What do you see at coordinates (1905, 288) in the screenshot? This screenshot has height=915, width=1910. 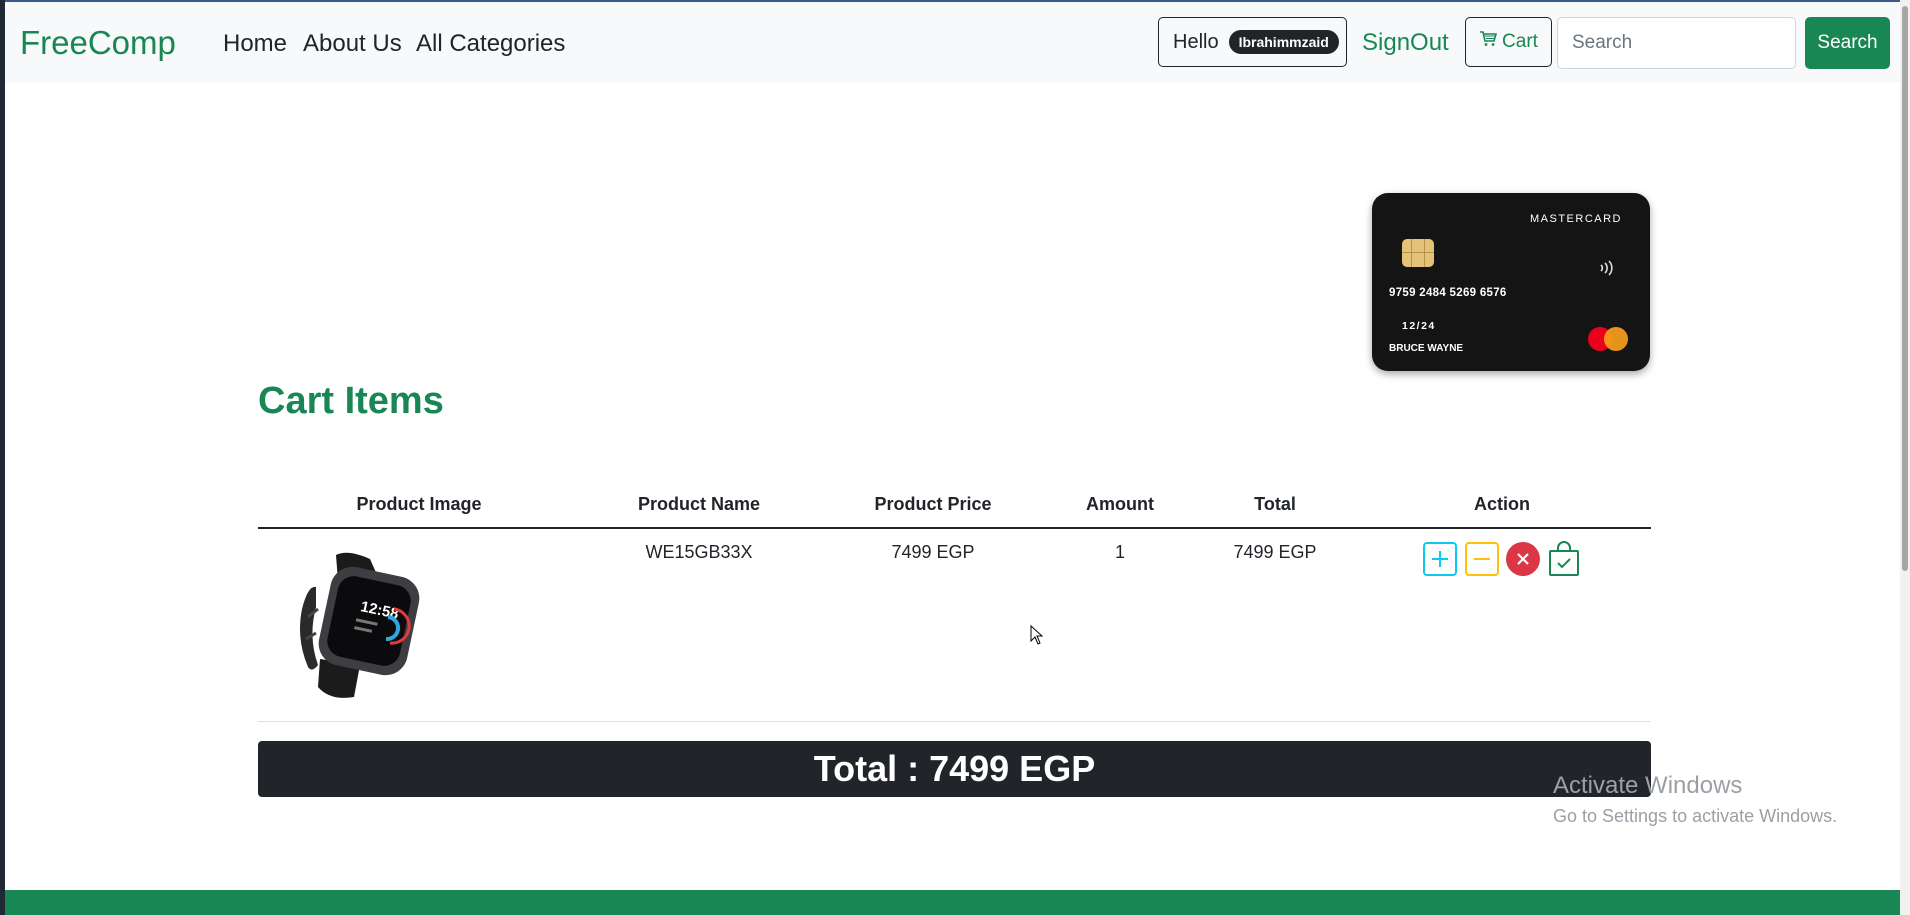 I see `scrollbar-thumb` at bounding box center [1905, 288].